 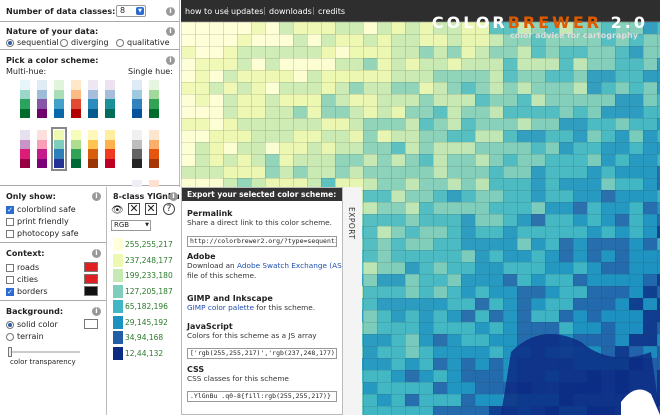 What do you see at coordinates (91, 267) in the screenshot?
I see `roads-color-picker` at bounding box center [91, 267].